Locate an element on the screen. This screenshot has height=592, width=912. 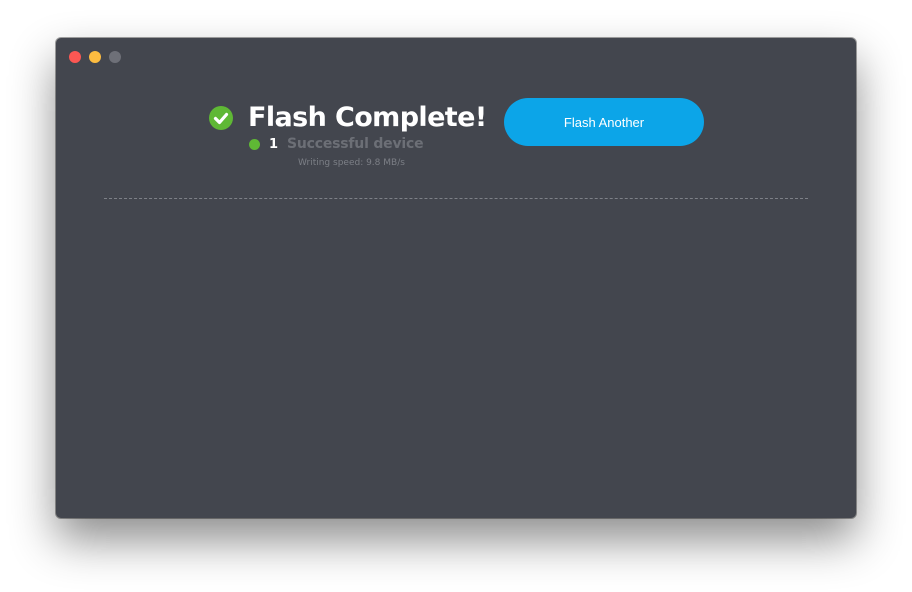
check-circle-icon is located at coordinates (221, 118).